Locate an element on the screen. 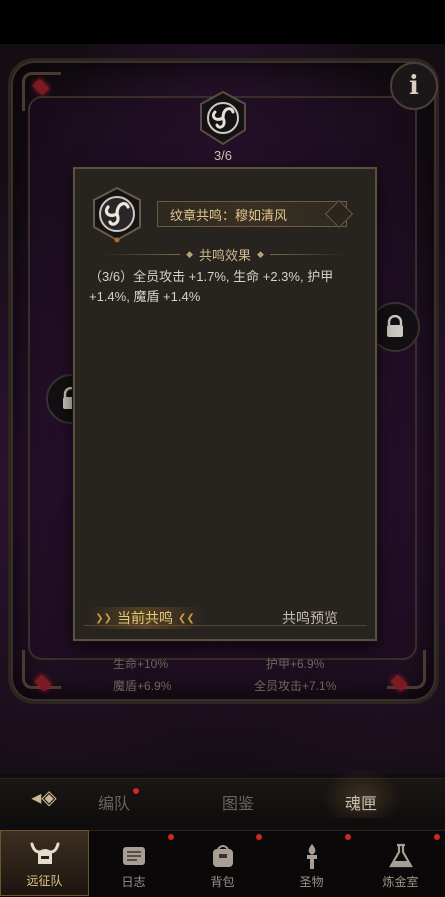 The image size is (445, 897). flourish-icon: ❮❮ is located at coordinates (186, 618).